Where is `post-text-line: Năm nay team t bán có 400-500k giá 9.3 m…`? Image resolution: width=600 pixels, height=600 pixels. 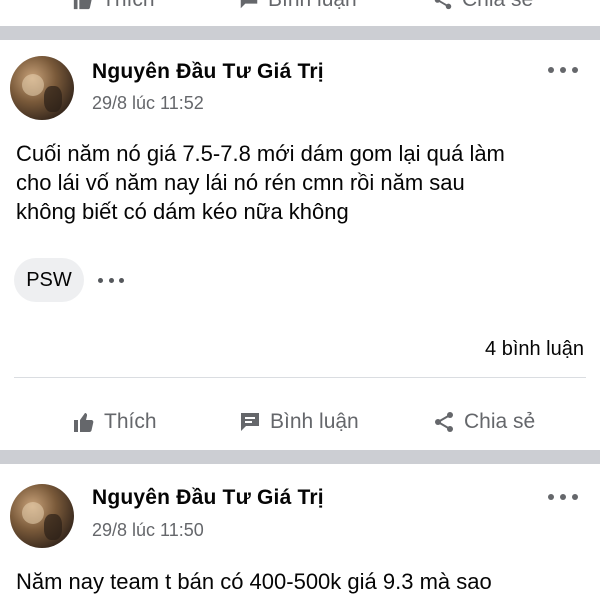 post-text-line: Năm nay team t bán có 400-500k giá 9.3 m… is located at coordinates (254, 581).